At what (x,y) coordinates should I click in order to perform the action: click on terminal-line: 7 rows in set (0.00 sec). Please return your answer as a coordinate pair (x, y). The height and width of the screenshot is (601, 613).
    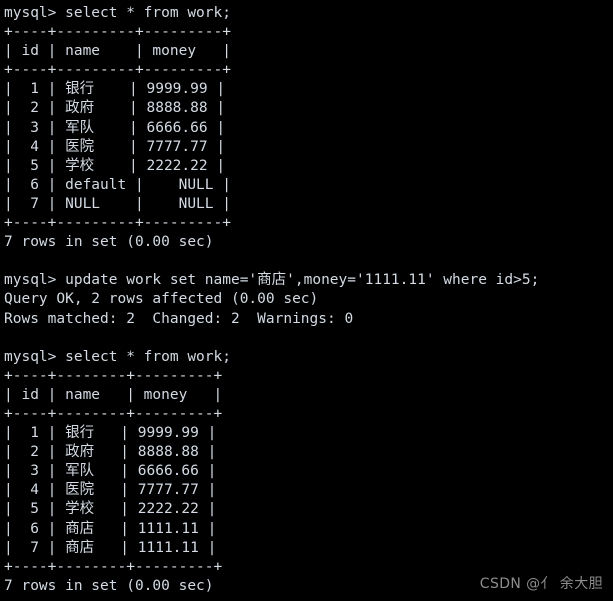
    Looking at the image, I should click on (109, 242).